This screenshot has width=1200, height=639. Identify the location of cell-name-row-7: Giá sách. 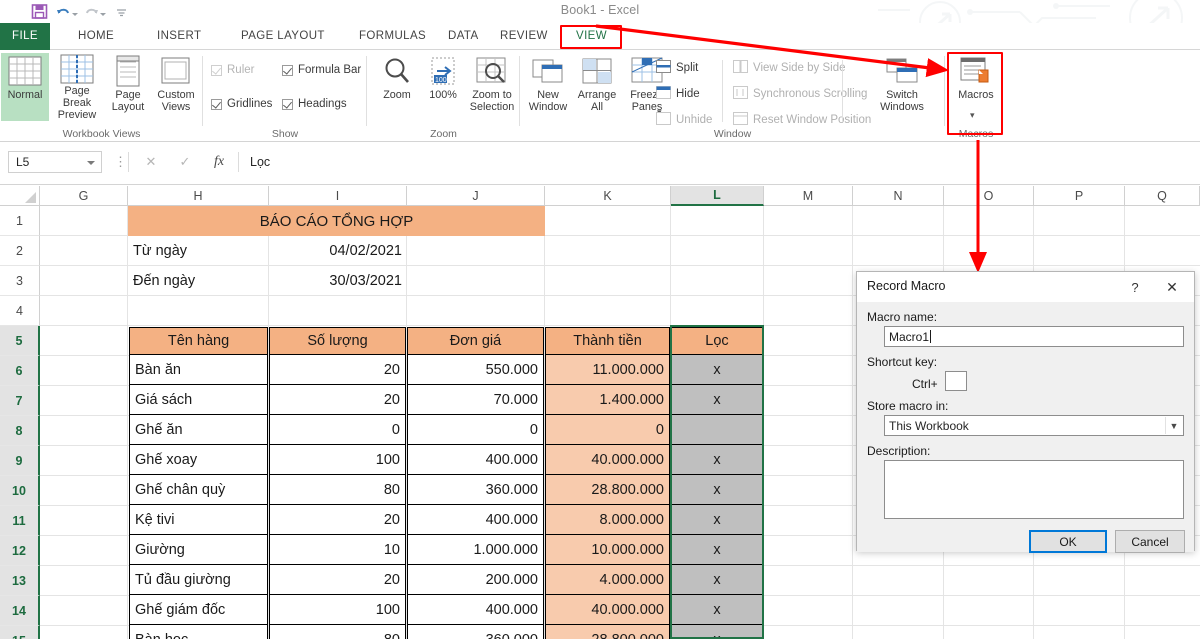
(198, 400).